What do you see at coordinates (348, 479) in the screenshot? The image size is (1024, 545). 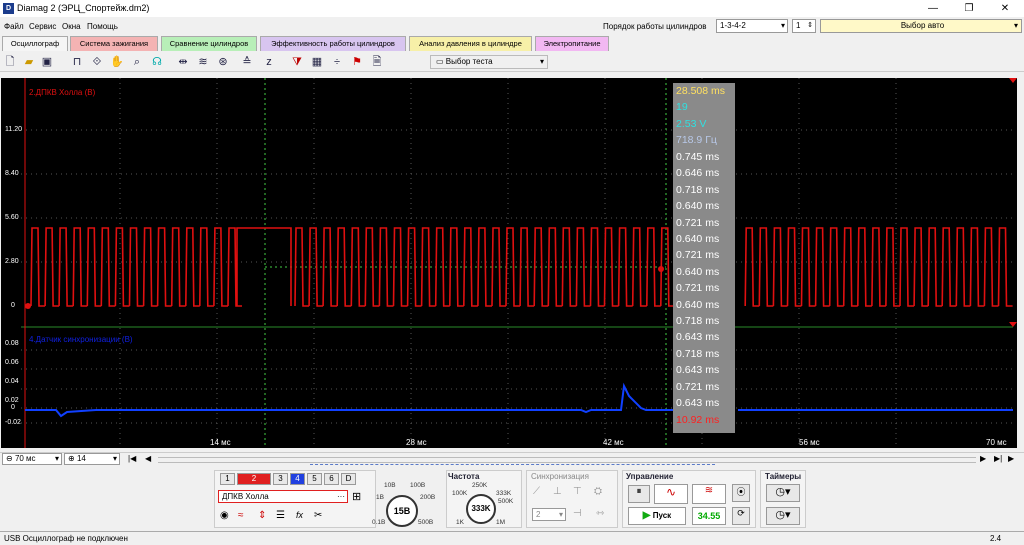 I see `channel-button-d: D` at bounding box center [348, 479].